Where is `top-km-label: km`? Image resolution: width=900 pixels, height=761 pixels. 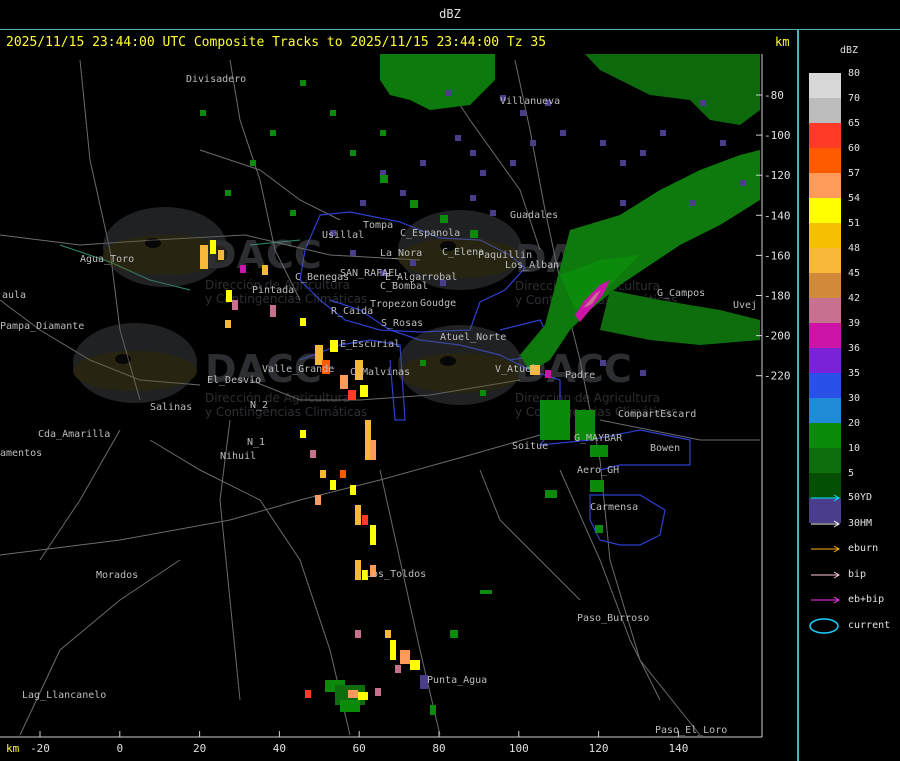
top-km-label: km is located at coordinates (782, 42).